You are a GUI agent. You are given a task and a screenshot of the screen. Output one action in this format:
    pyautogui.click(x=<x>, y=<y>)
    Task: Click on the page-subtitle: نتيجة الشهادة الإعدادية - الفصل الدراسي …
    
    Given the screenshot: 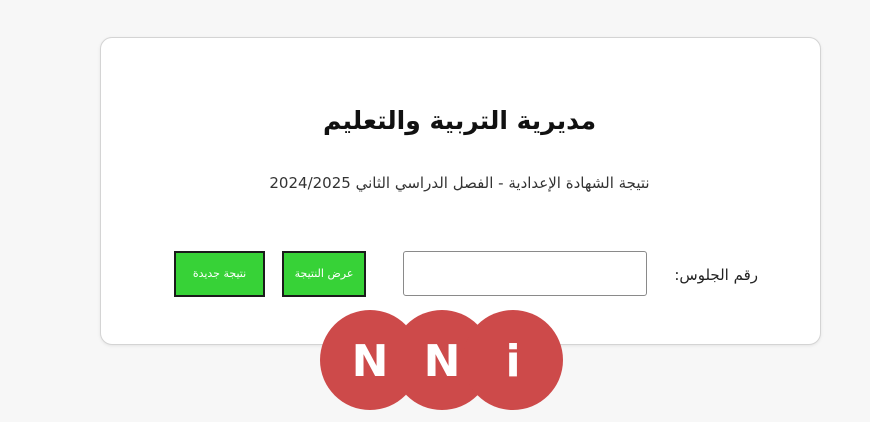 What is the action you would take?
    pyautogui.click(x=459, y=183)
    